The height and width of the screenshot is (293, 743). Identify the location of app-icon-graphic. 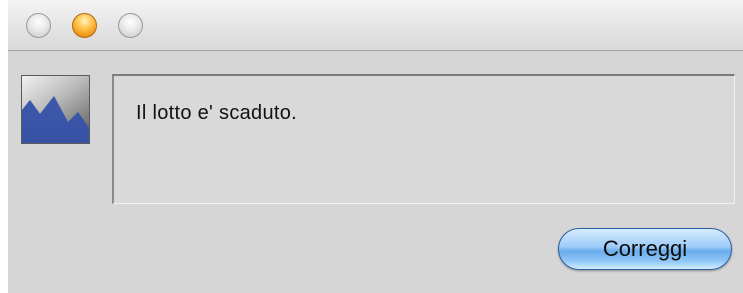
(55, 109).